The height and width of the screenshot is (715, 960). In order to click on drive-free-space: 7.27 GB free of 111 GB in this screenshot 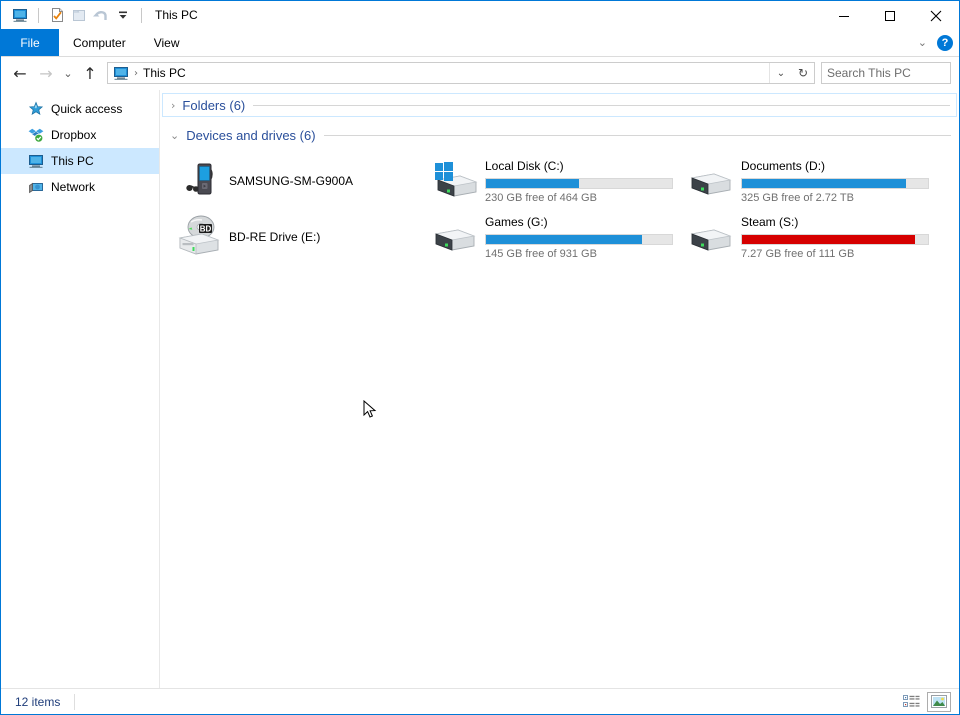, I will do `click(798, 253)`.